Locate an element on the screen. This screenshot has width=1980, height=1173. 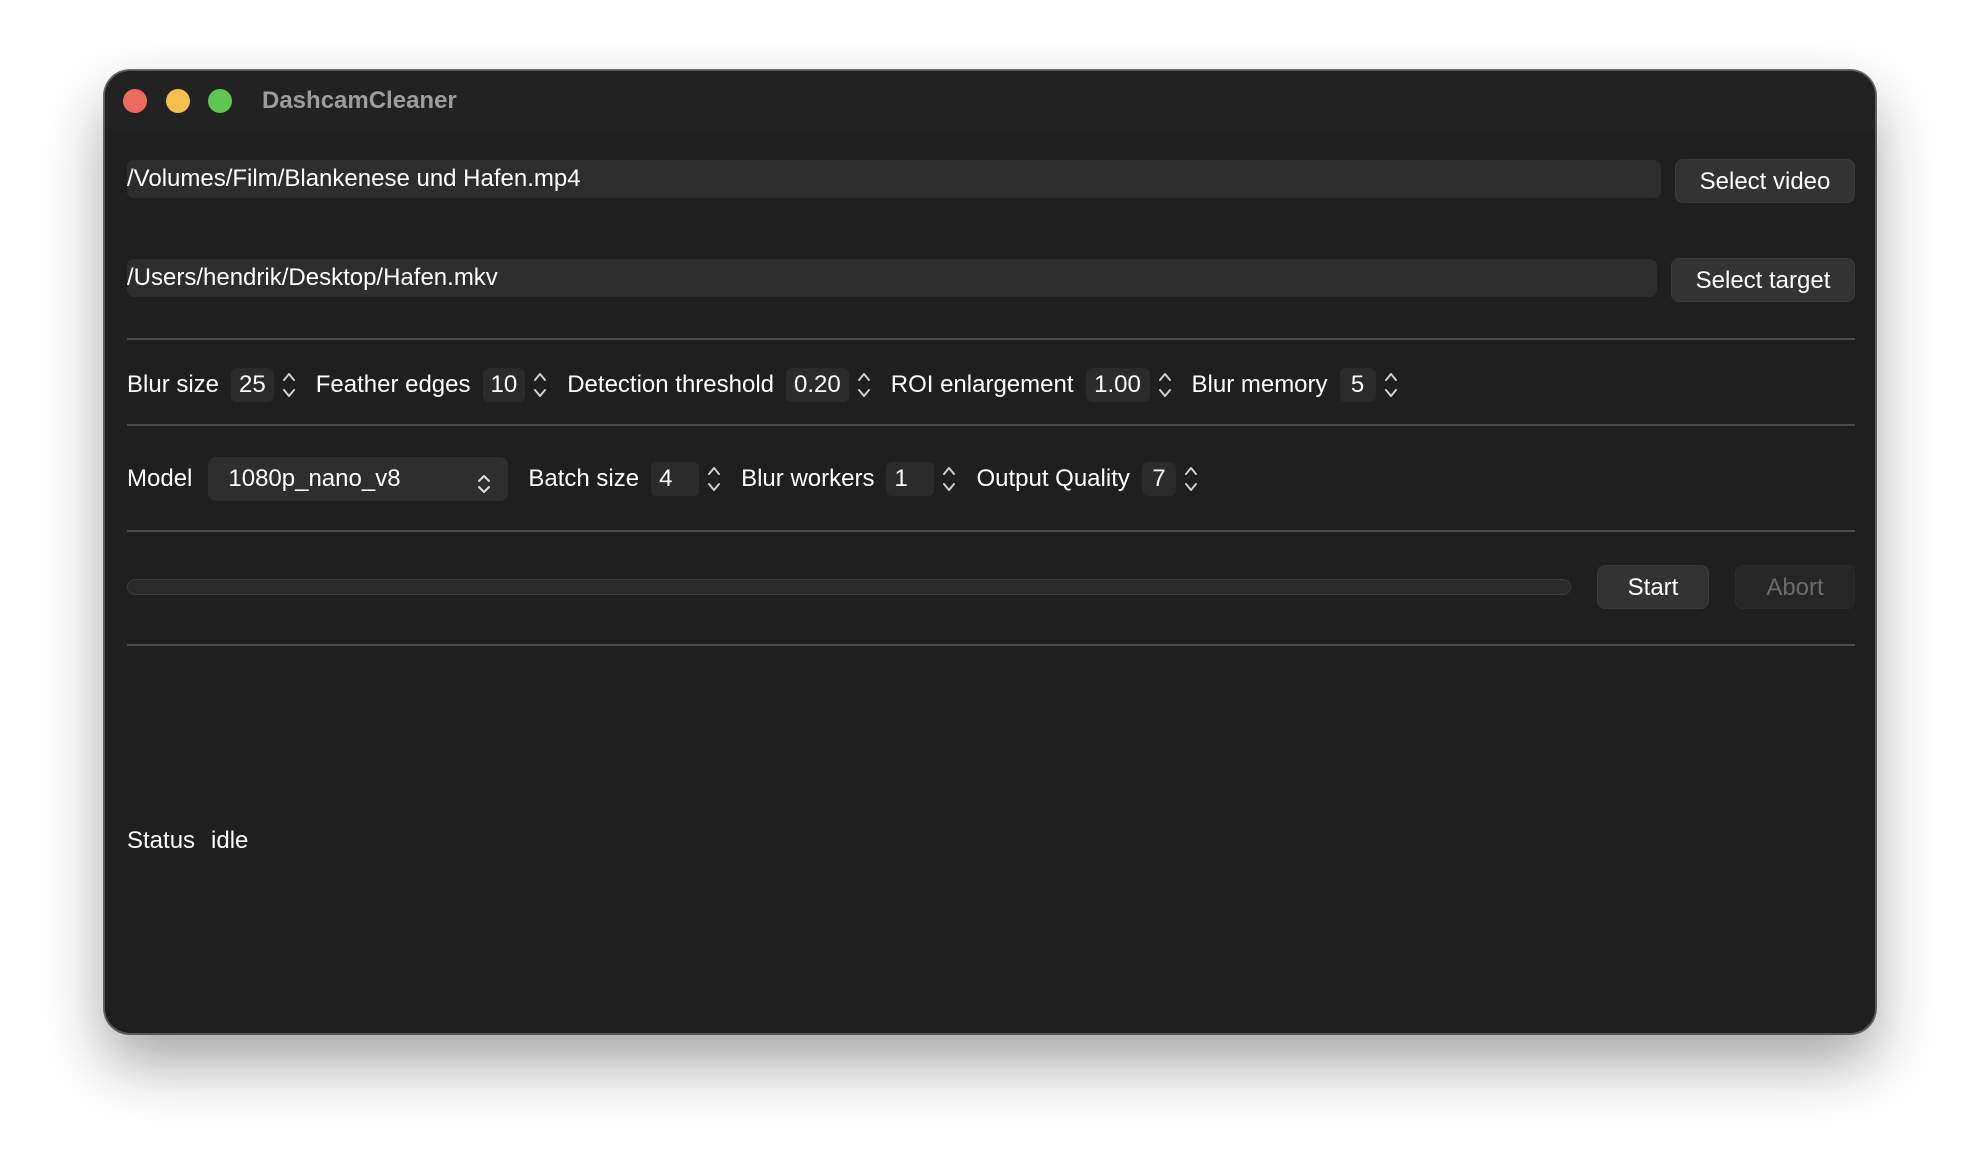
model-label: Model is located at coordinates (160, 478).